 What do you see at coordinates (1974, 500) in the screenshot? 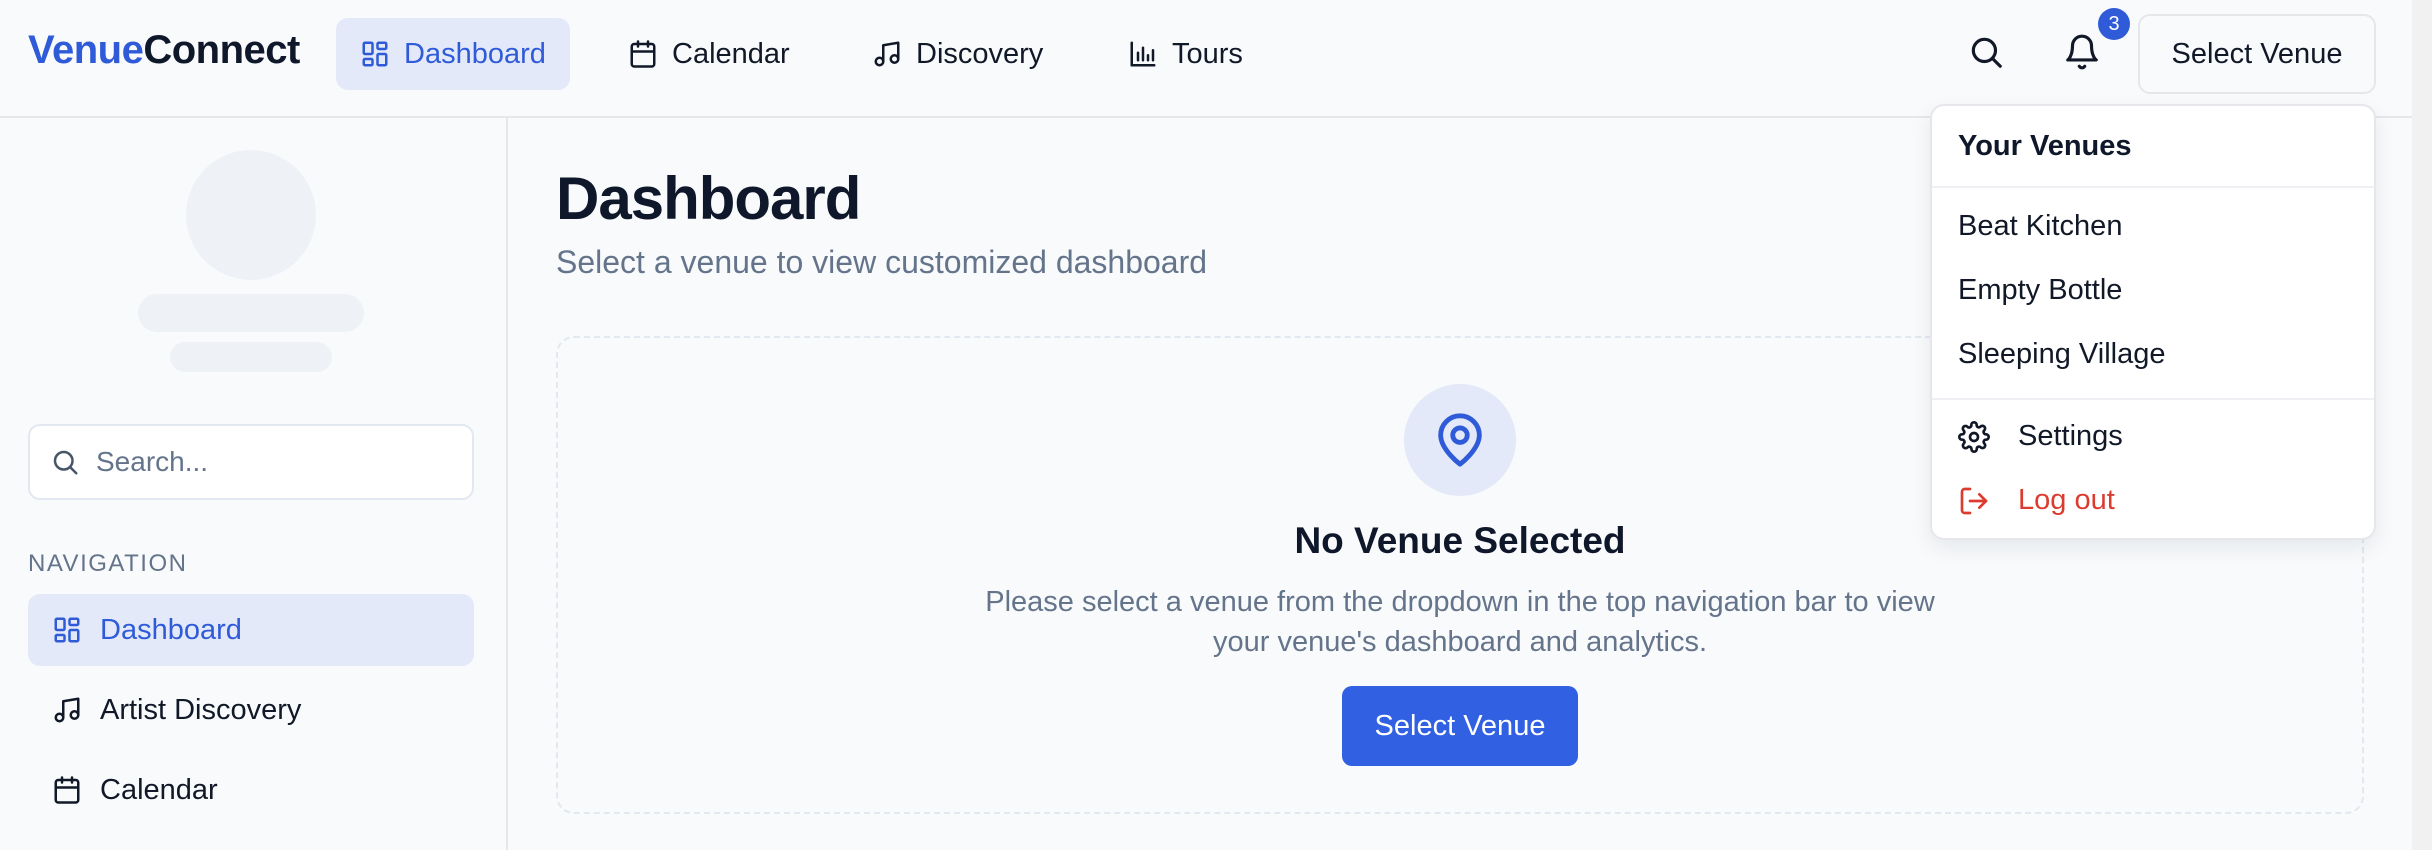
I see `logout-icon` at bounding box center [1974, 500].